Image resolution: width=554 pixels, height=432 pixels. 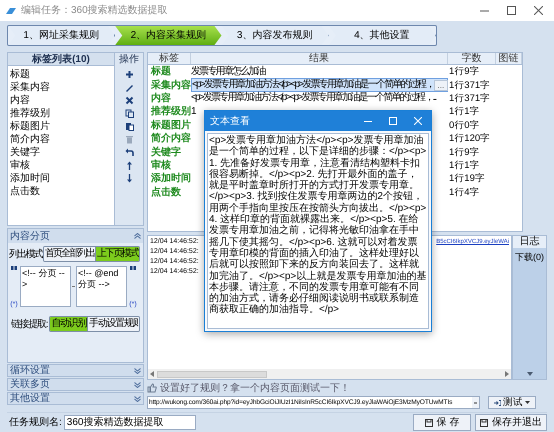 I want to click on open-quote-icon, so click(x=14, y=268).